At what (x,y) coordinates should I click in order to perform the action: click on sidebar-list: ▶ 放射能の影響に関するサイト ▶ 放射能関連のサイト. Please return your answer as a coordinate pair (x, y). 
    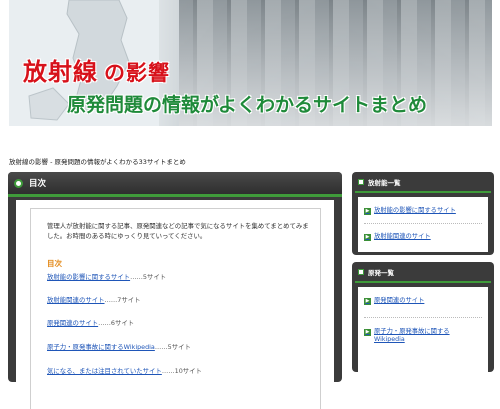
    Looking at the image, I should click on (423, 224).